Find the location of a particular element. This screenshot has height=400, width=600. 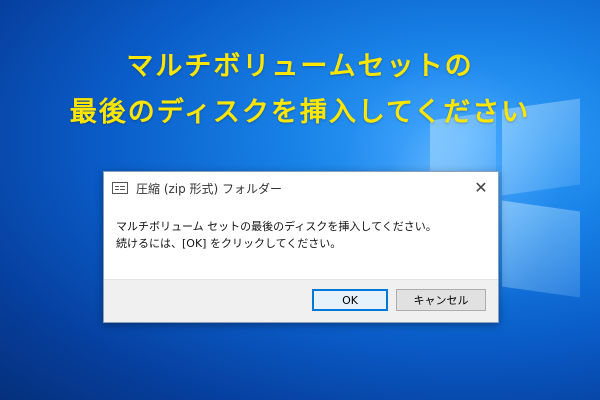

close-icon: ✕ is located at coordinates (481, 187).